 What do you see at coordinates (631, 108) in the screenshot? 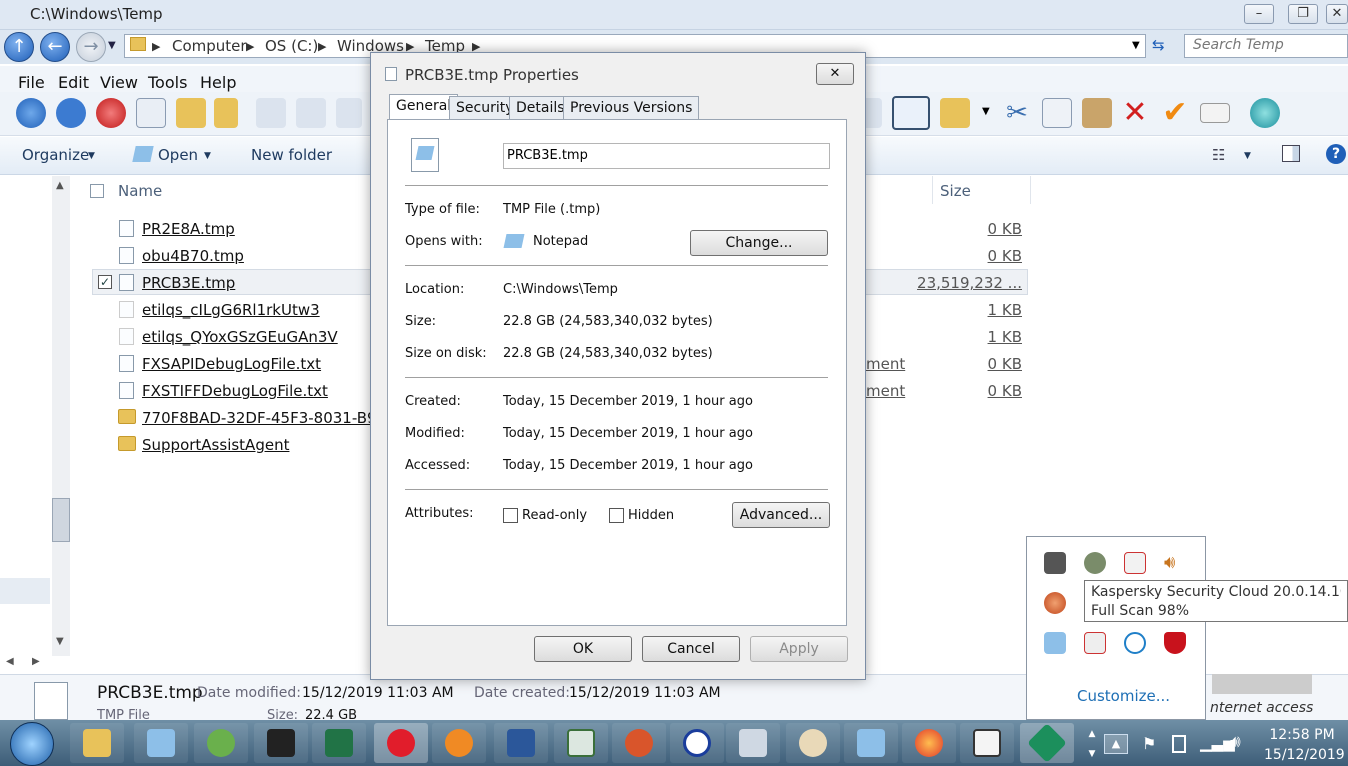
I see `tab-previous-versions: Previous Versions` at bounding box center [631, 108].